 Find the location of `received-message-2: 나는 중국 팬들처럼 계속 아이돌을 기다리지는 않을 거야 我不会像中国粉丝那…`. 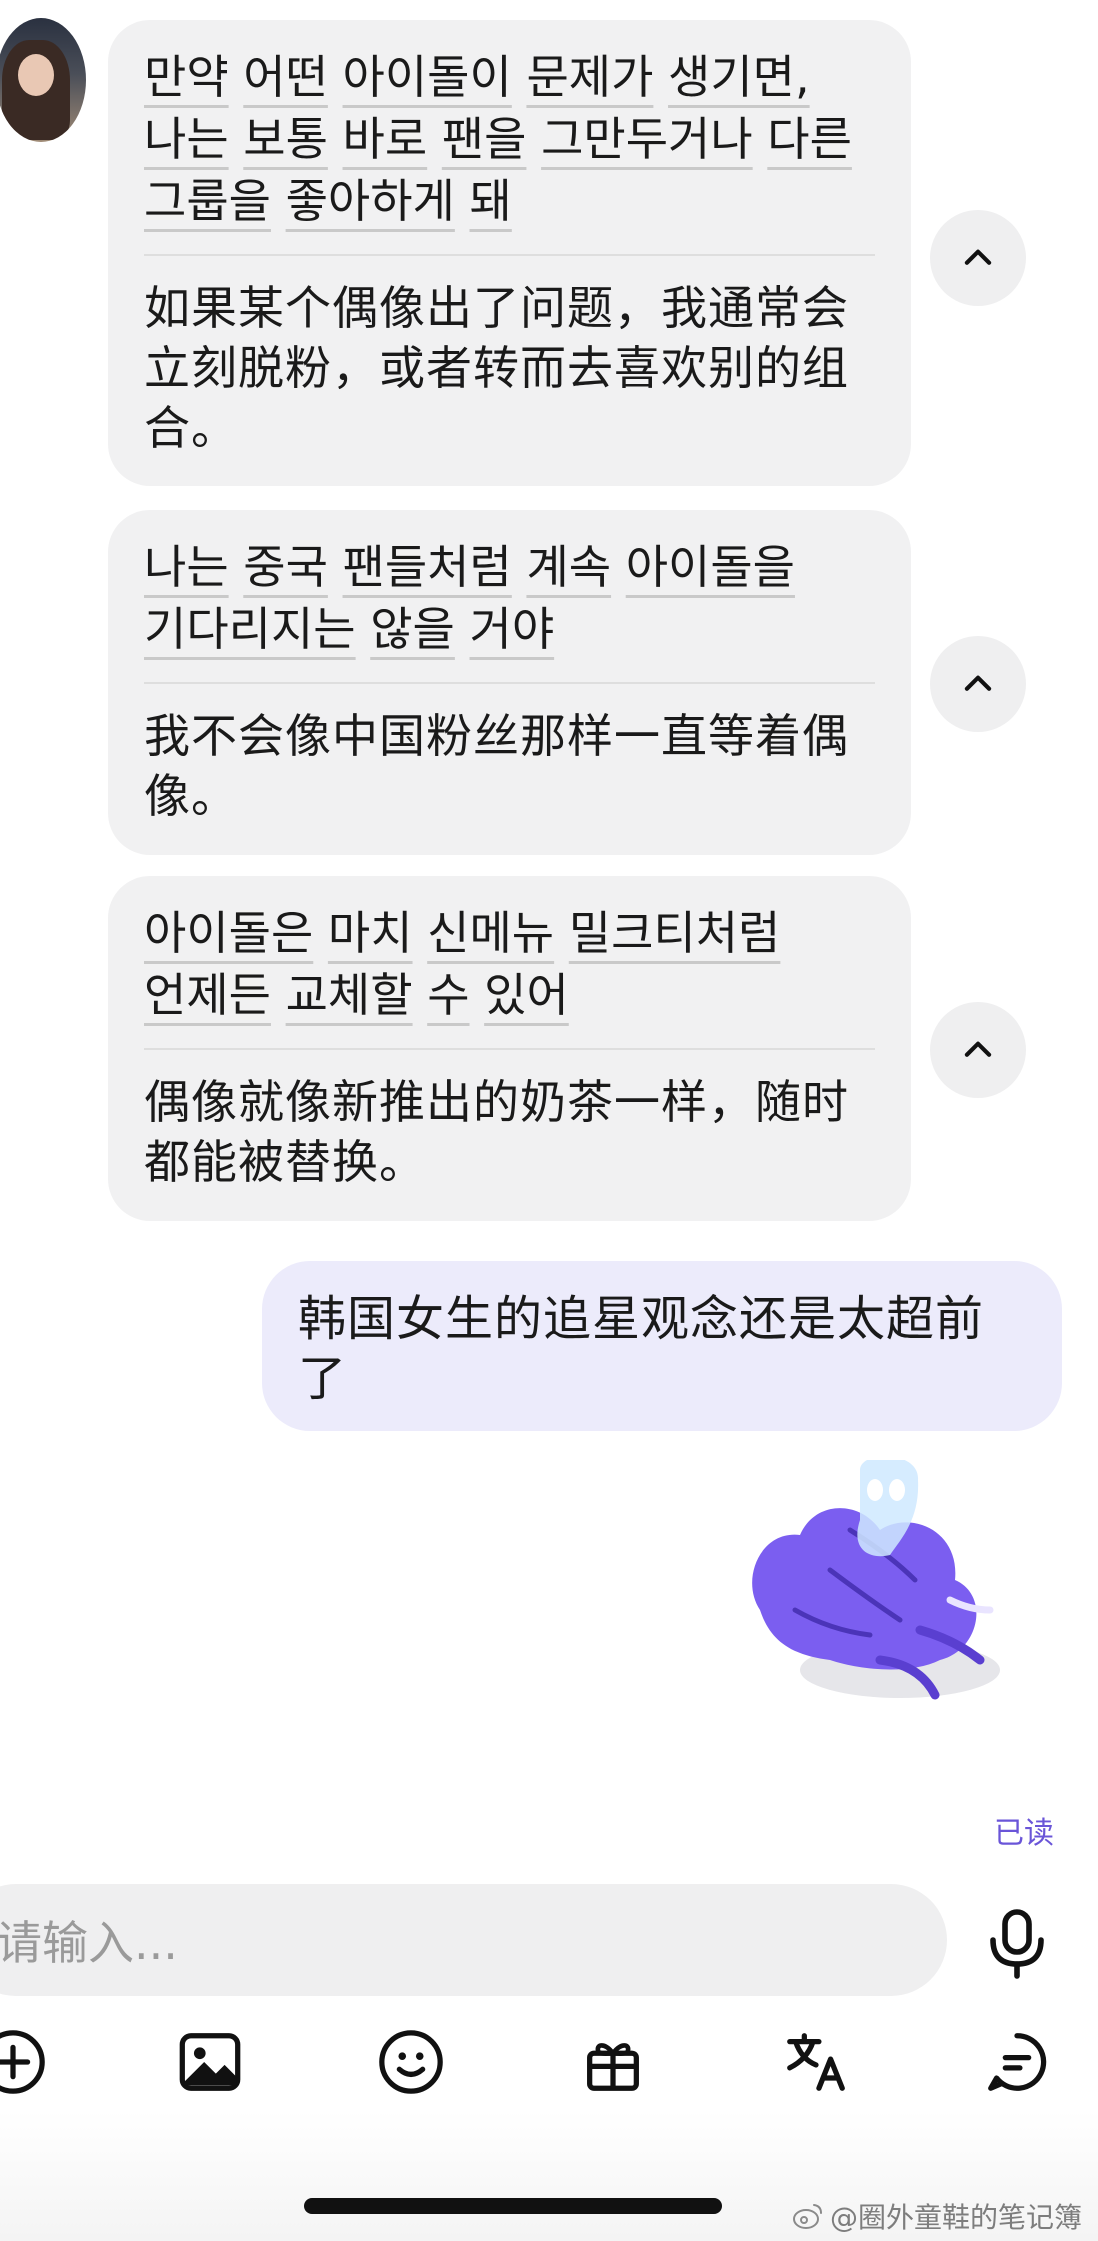

received-message-2: 나는 중국 팬들처럼 계속 아이돌을 기다리지는 않을 거야 我不会像中国粉丝那… is located at coordinates (509, 682).